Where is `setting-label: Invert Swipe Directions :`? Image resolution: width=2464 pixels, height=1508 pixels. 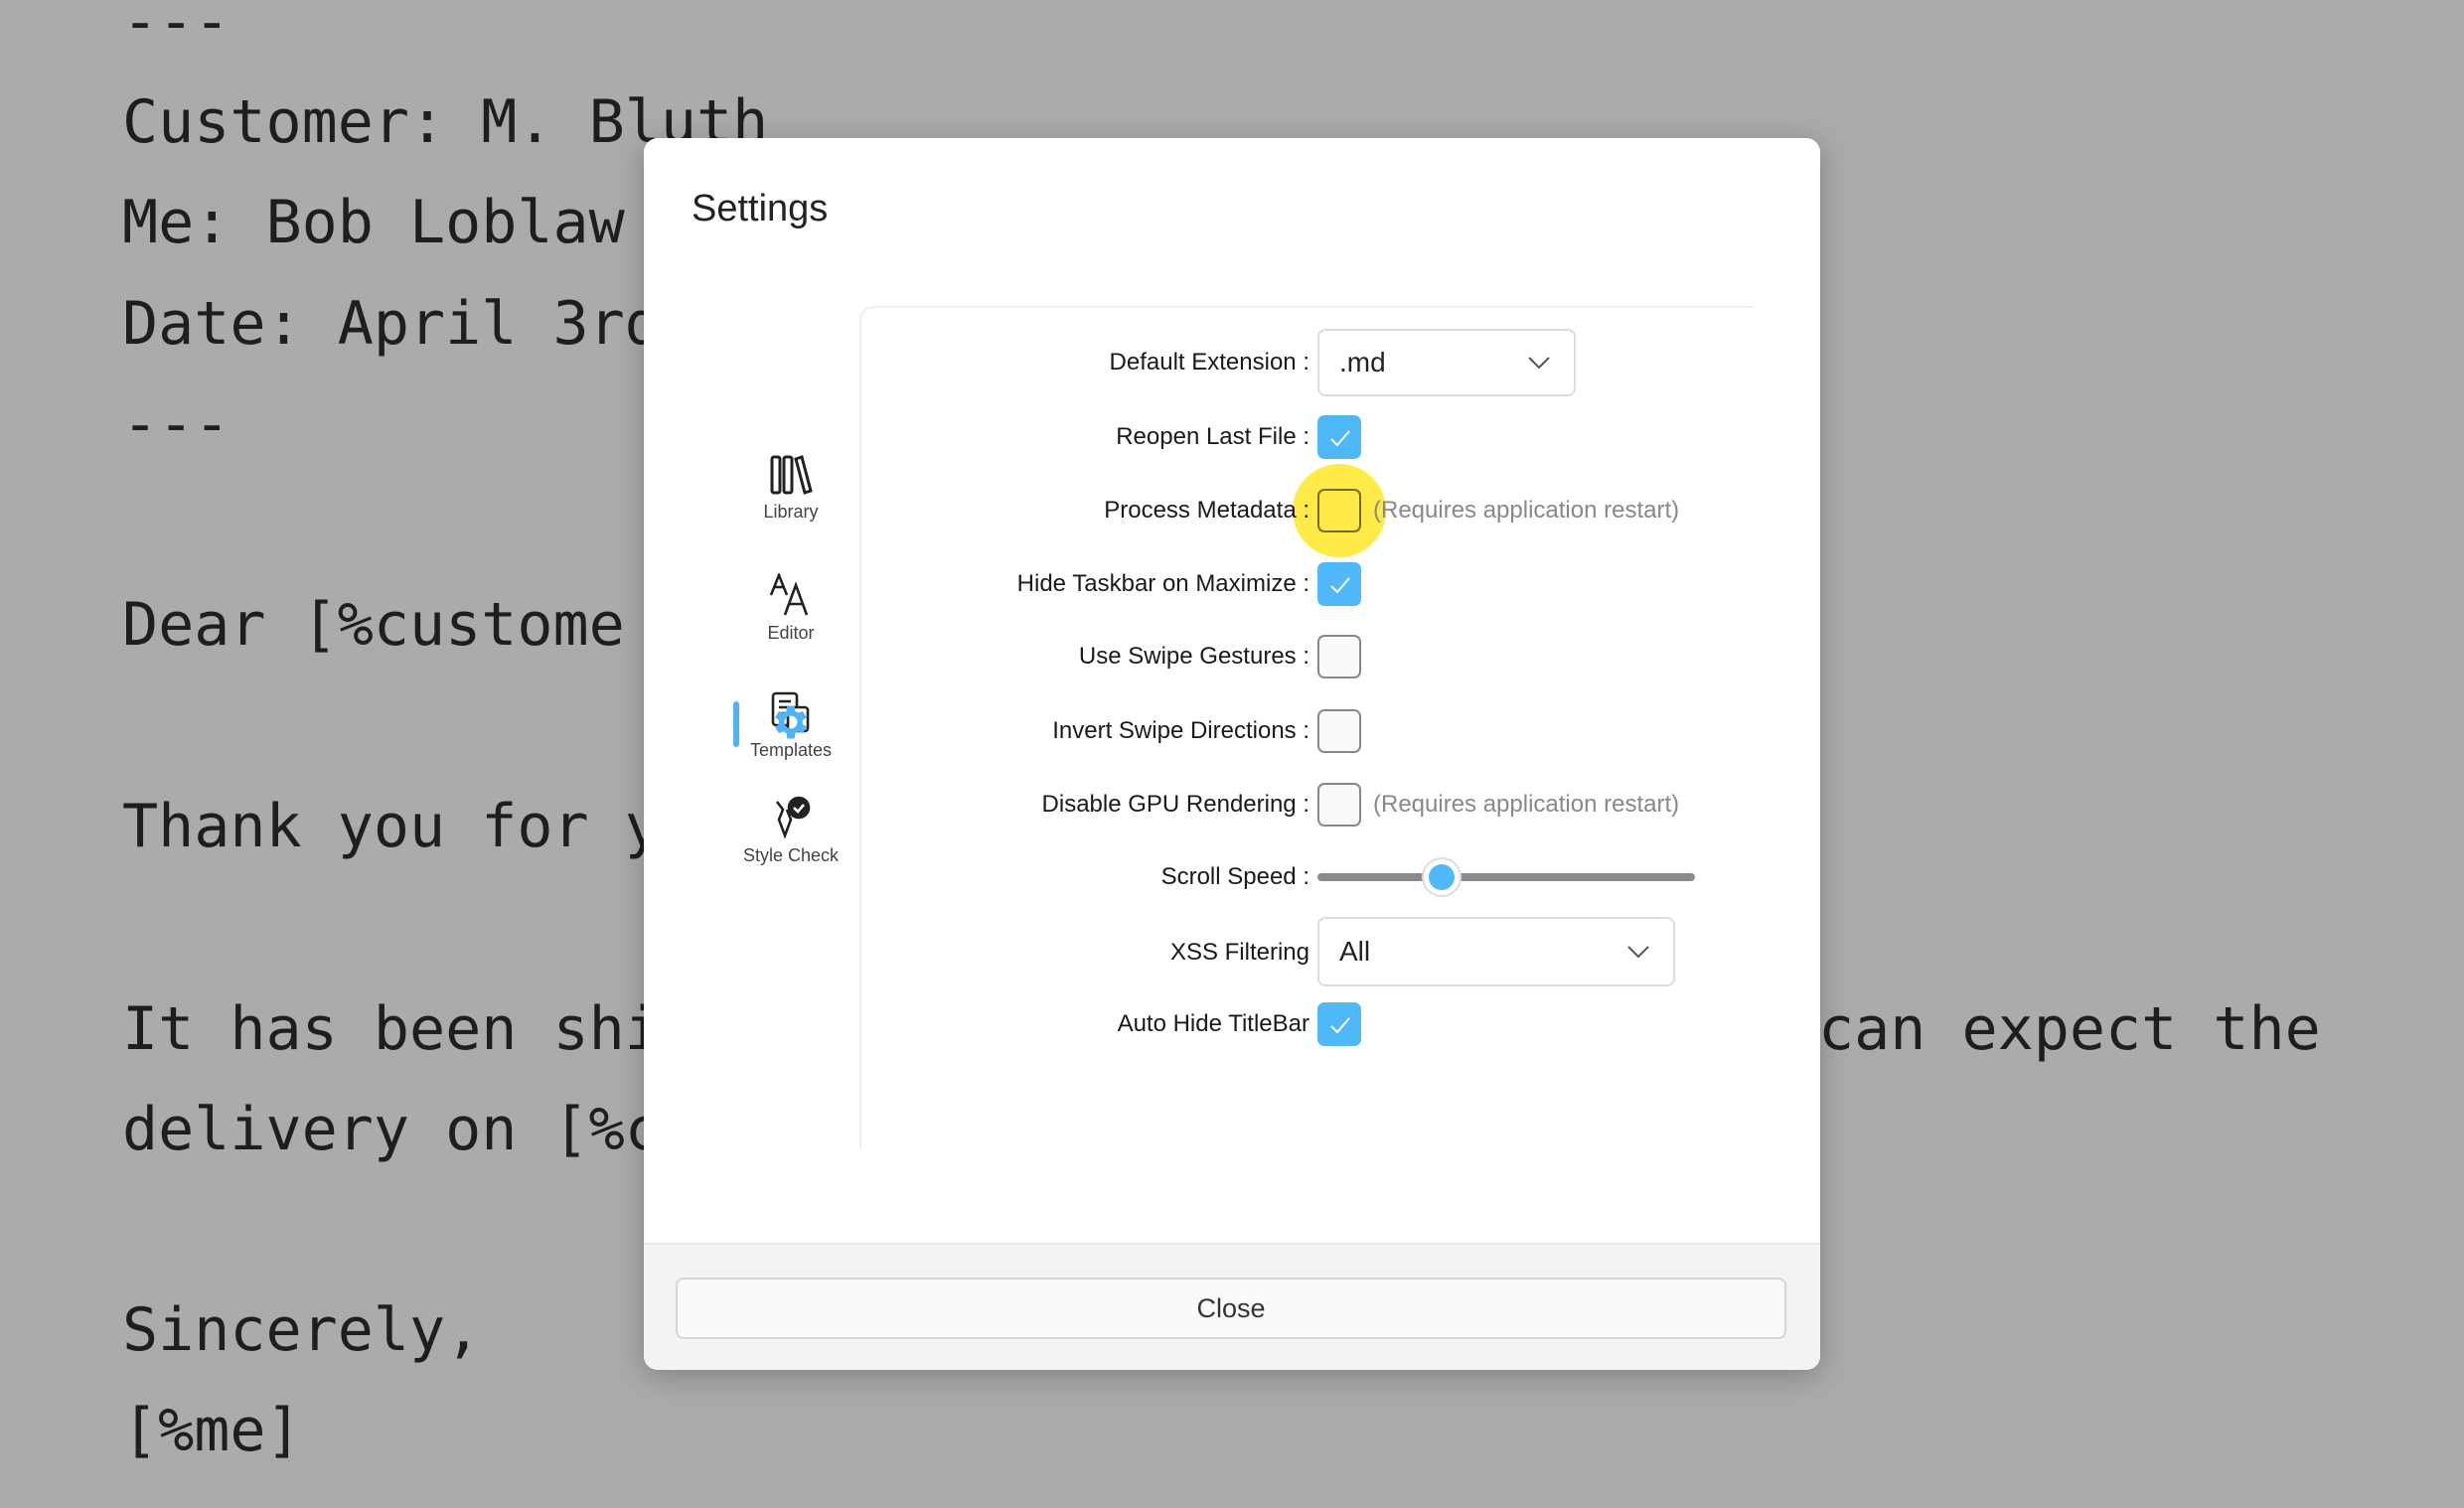 setting-label: Invert Swipe Directions : is located at coordinates (1181, 730).